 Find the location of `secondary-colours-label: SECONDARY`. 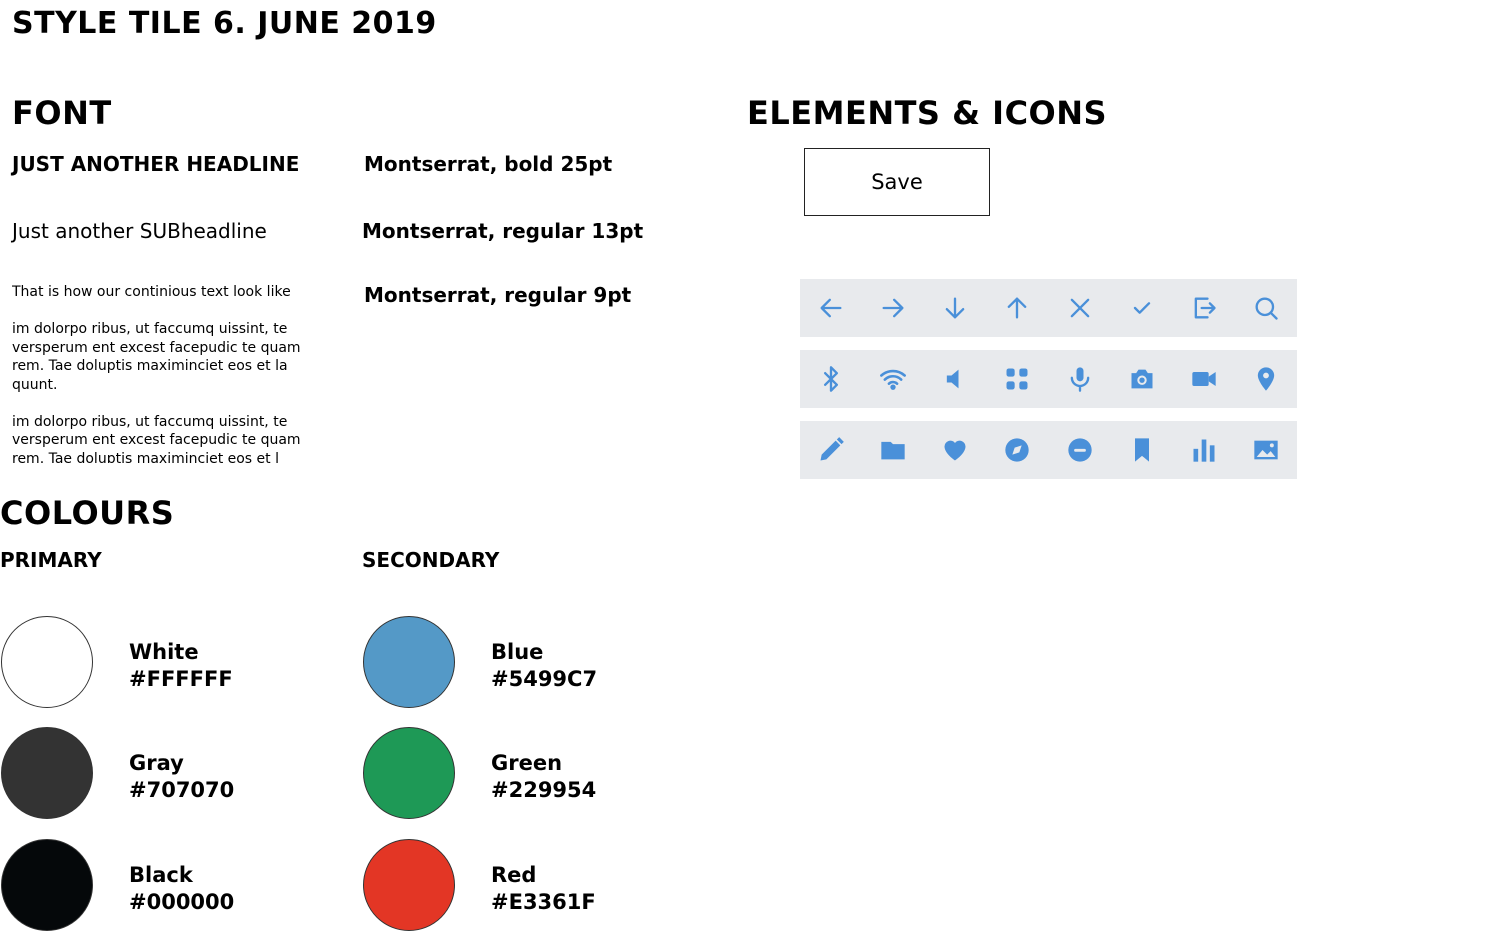

secondary-colours-label: SECONDARY is located at coordinates (431, 560).